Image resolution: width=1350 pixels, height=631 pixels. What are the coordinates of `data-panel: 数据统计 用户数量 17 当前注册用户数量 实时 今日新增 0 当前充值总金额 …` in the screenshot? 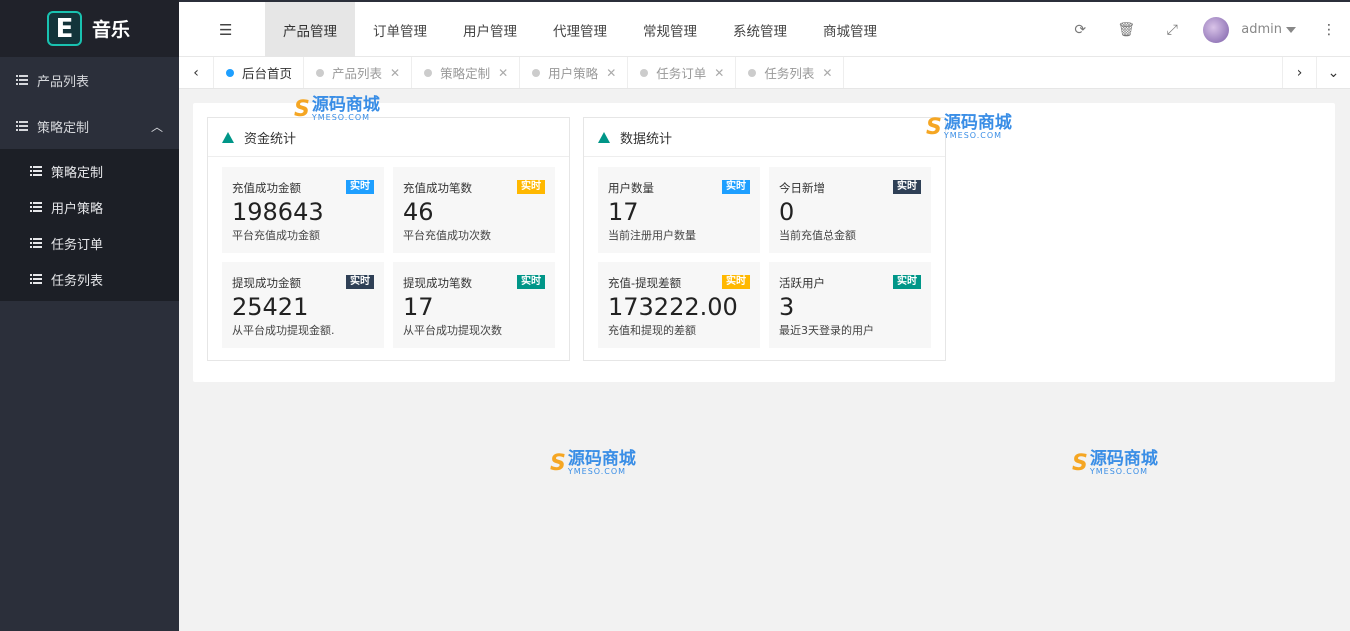 It's located at (764, 239).